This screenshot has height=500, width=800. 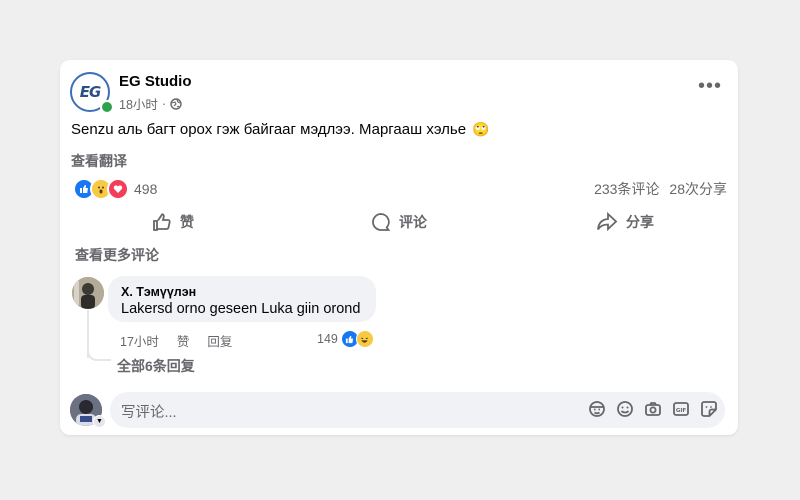 What do you see at coordinates (345, 339) in the screenshot?
I see `comment-reactions: 149` at bounding box center [345, 339].